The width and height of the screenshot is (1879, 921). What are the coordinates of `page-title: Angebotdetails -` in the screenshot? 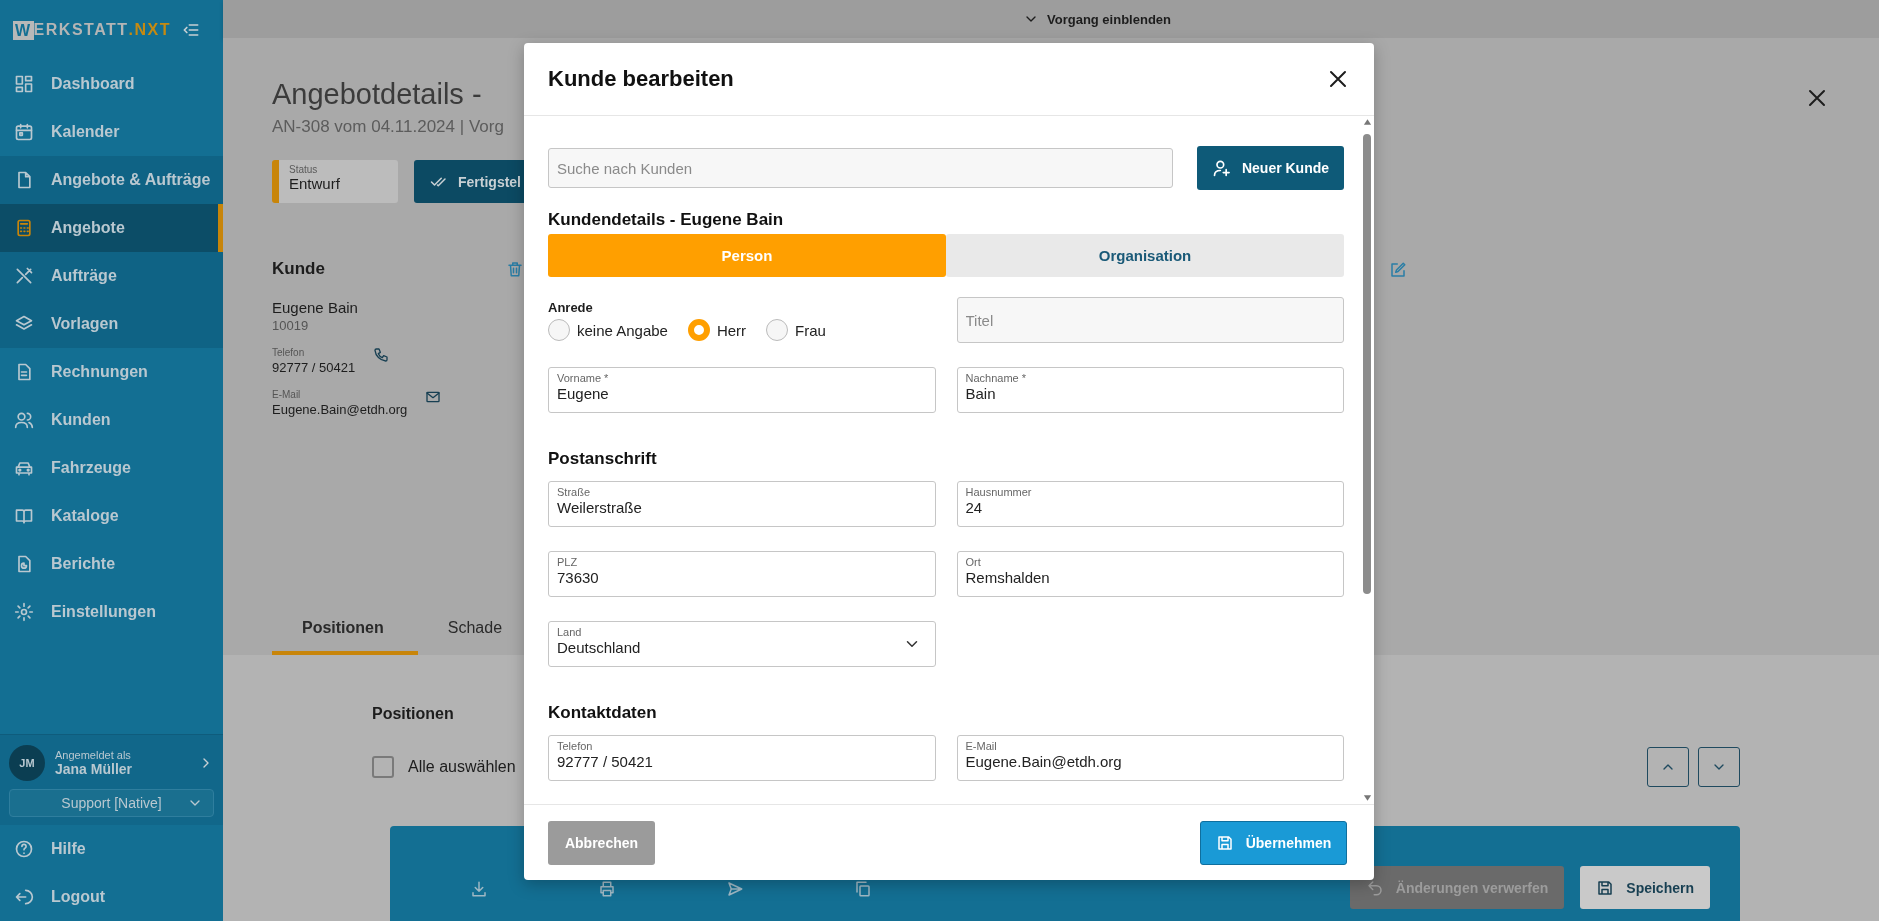 It's located at (377, 94).